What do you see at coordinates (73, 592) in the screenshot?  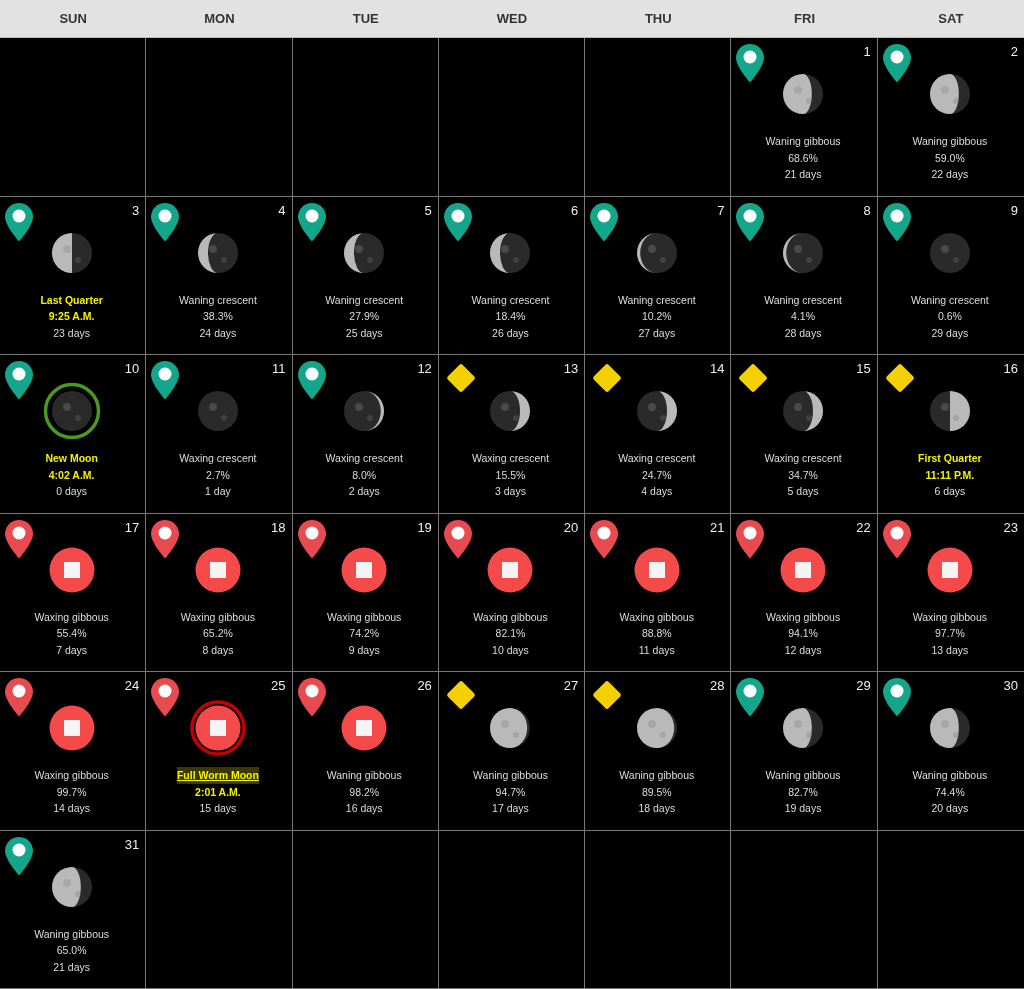 I see `day-cell: 17 Waxing gibbous 55.4% 7 days` at bounding box center [73, 592].